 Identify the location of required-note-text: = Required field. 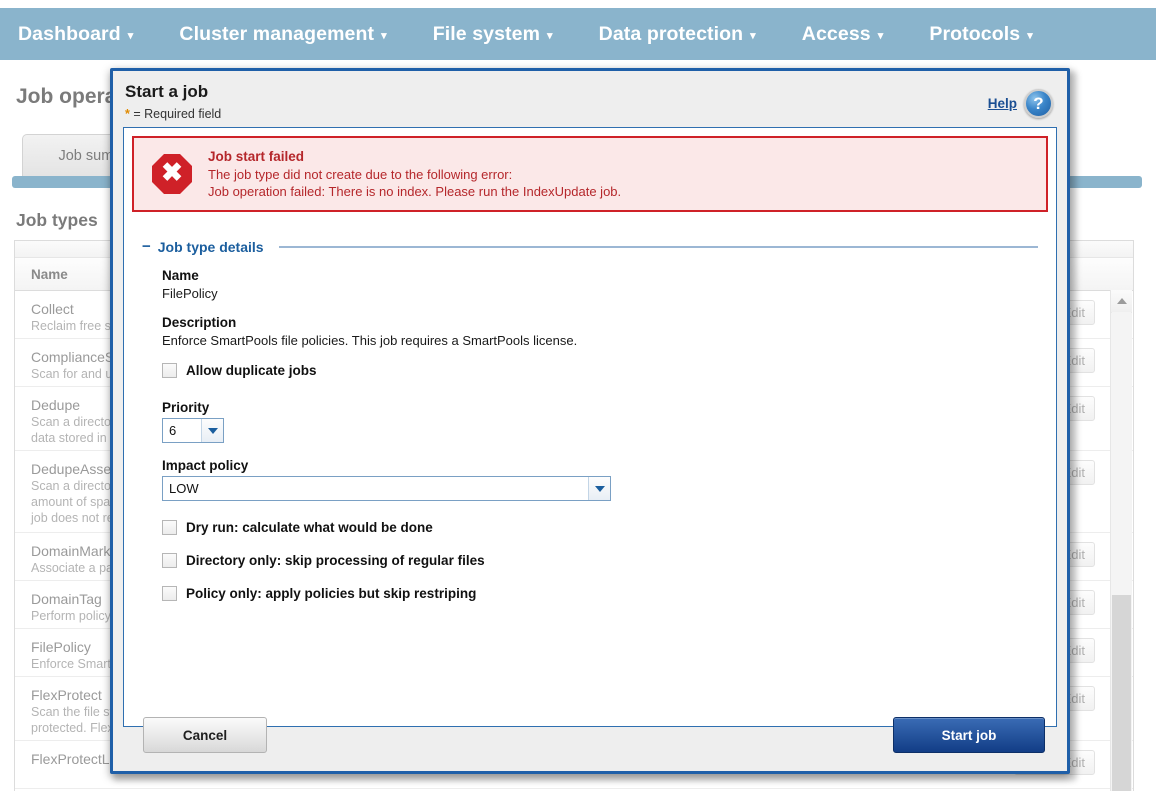
(177, 114).